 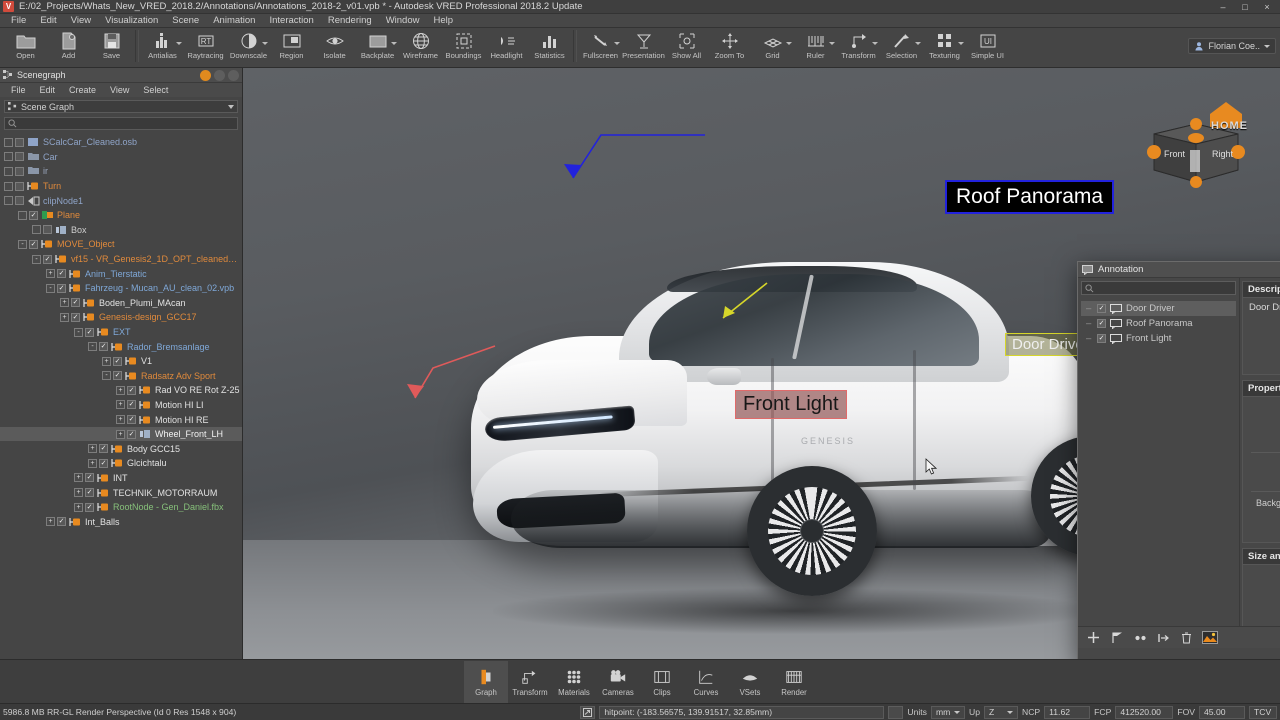 I want to click on annotation-list-item: – ✓ Roof Panorama, so click(x=1158, y=323).